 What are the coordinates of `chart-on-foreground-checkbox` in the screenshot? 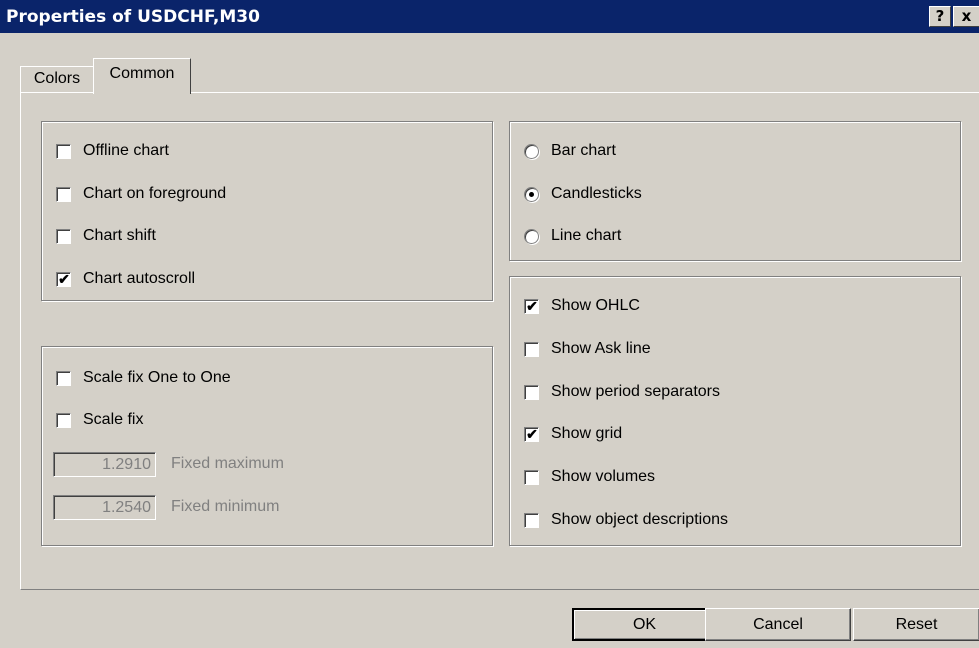 It's located at (63, 194).